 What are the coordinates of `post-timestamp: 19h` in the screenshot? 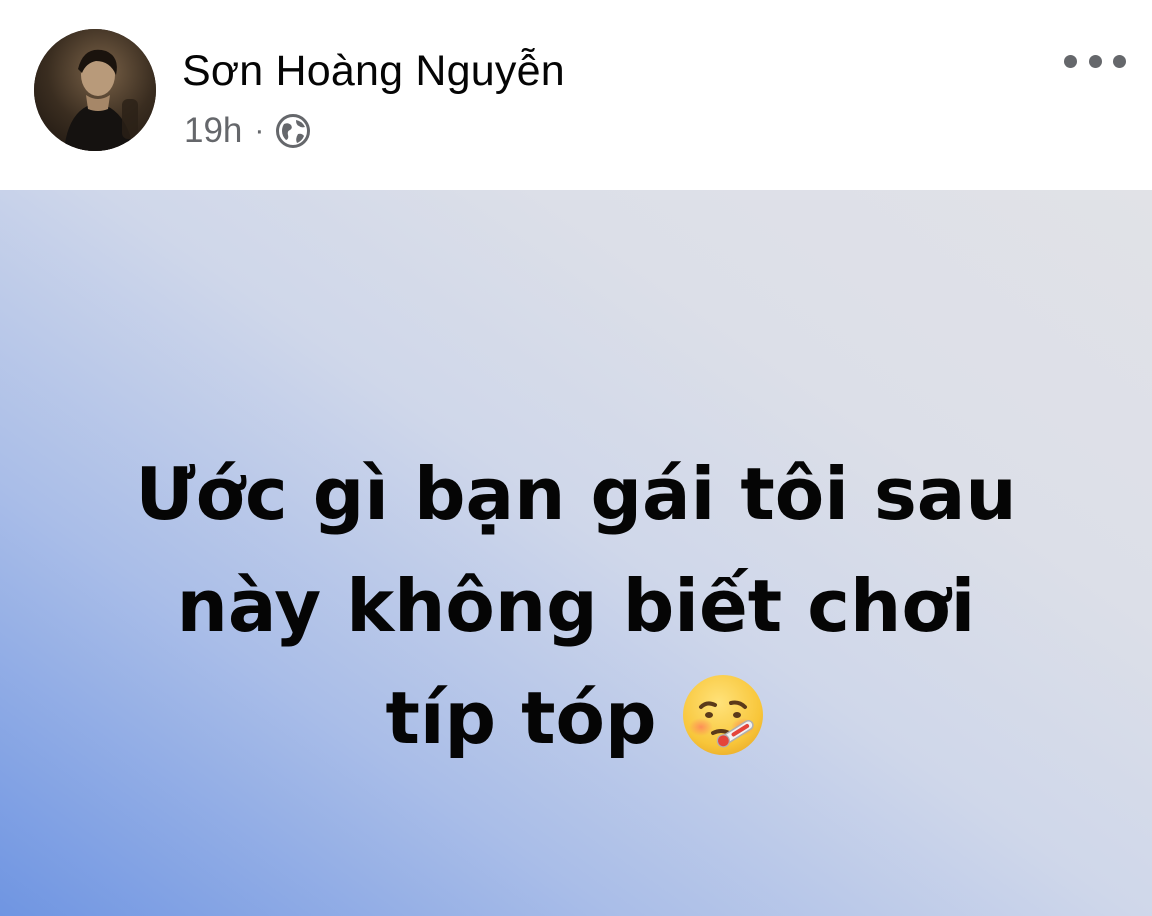 It's located at (213, 131).